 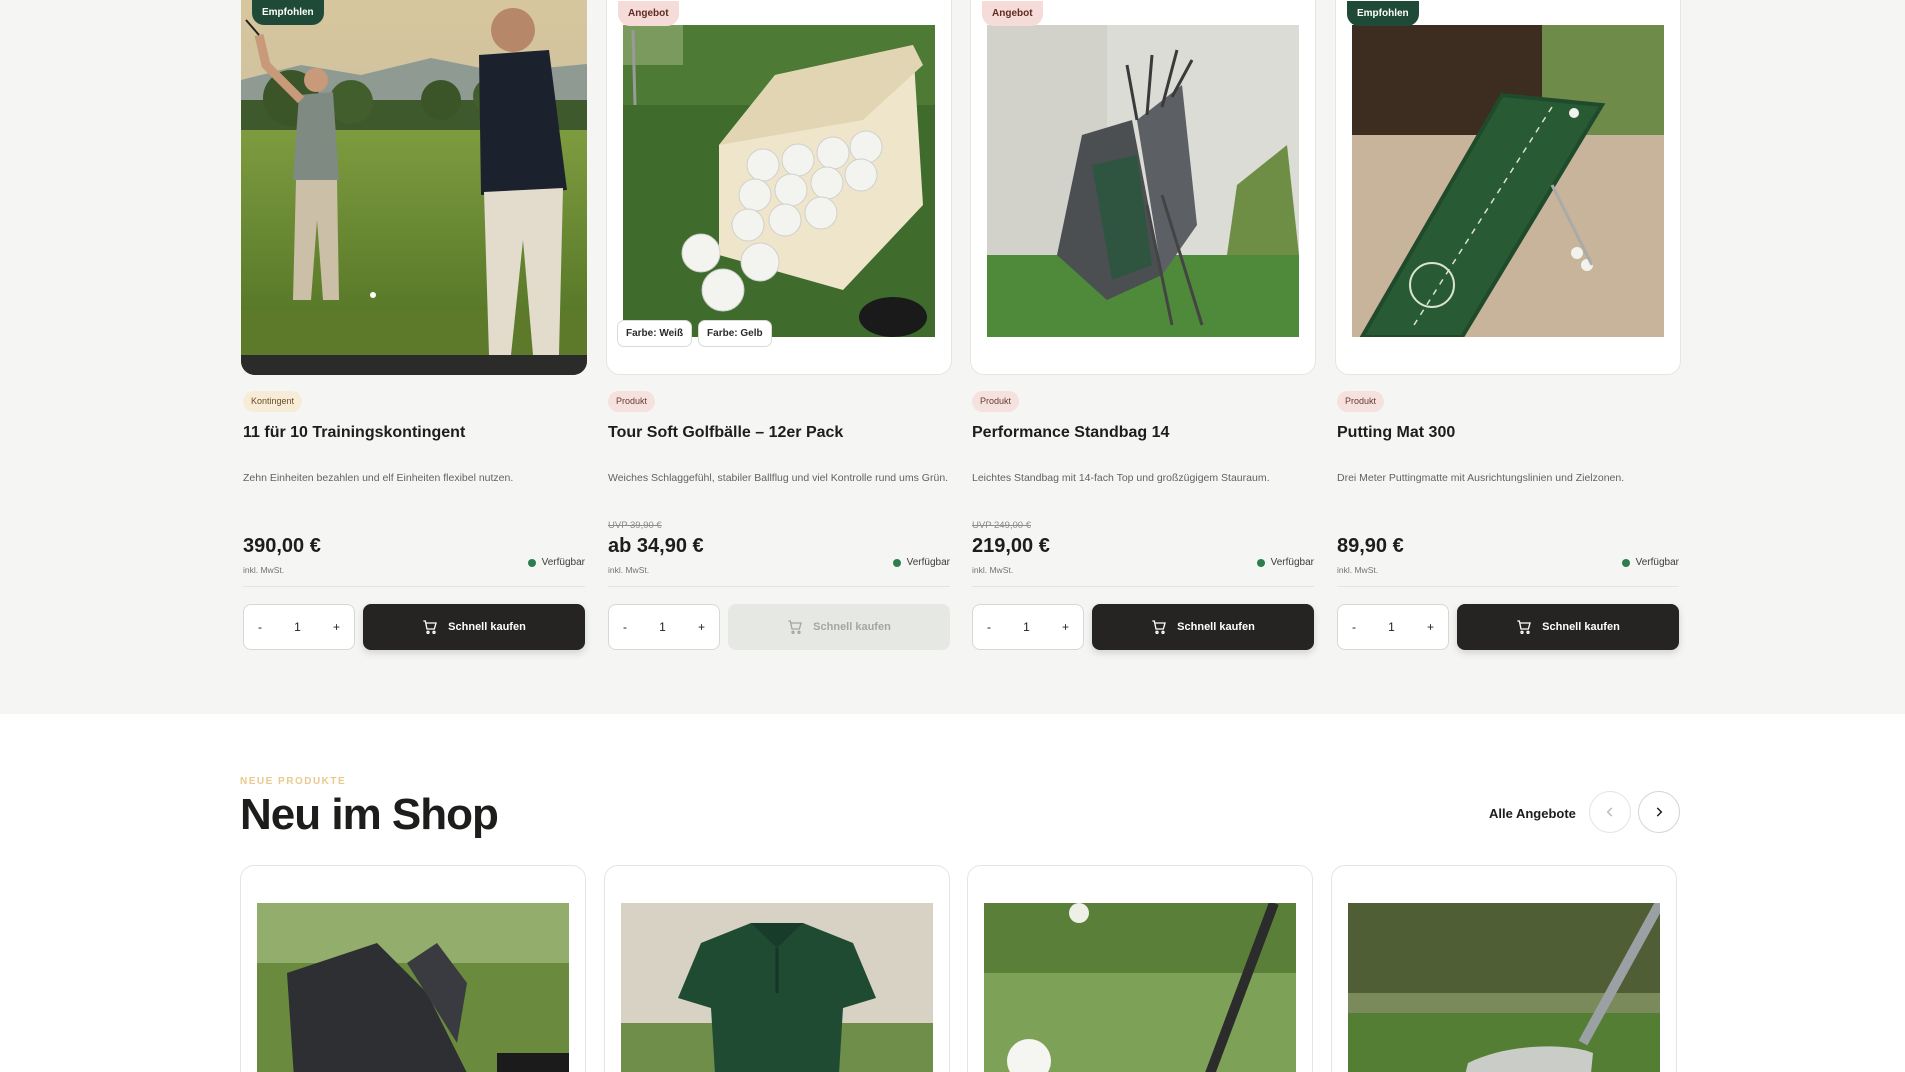 What do you see at coordinates (1001, 525) in the screenshot?
I see `product-uvp: UVP 249,00 €` at bounding box center [1001, 525].